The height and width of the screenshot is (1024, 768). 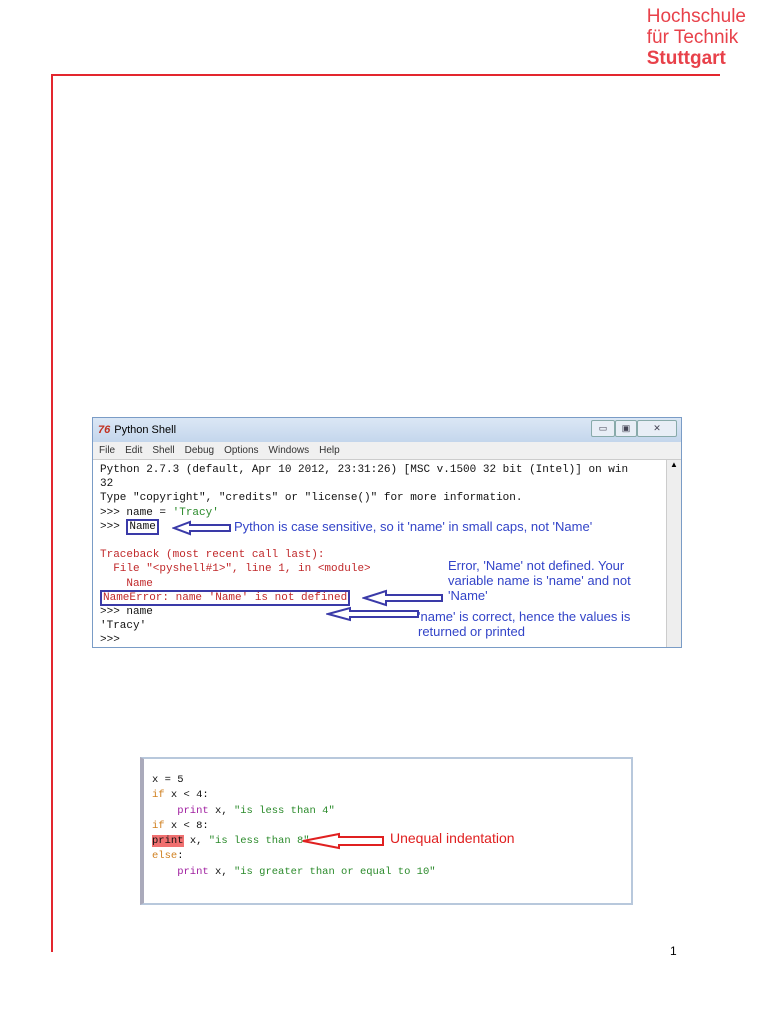 I want to click on shell-line: 32, so click(x=107, y=484).